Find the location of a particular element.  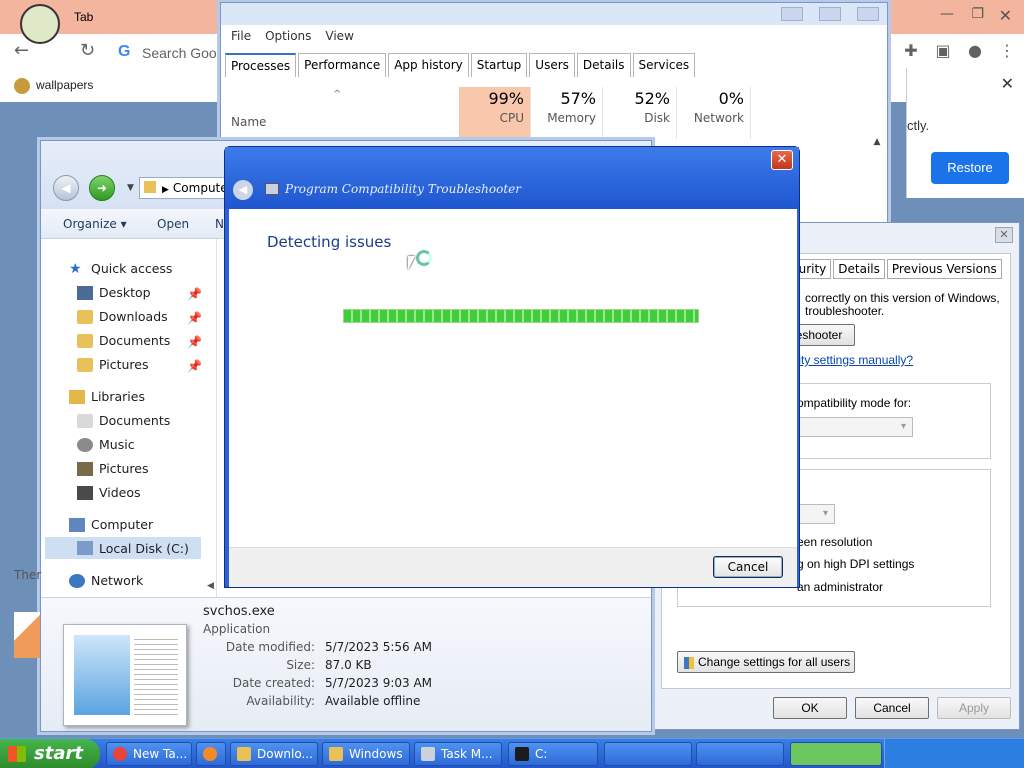

sidepanel-icon: ▣ is located at coordinates (943, 51).